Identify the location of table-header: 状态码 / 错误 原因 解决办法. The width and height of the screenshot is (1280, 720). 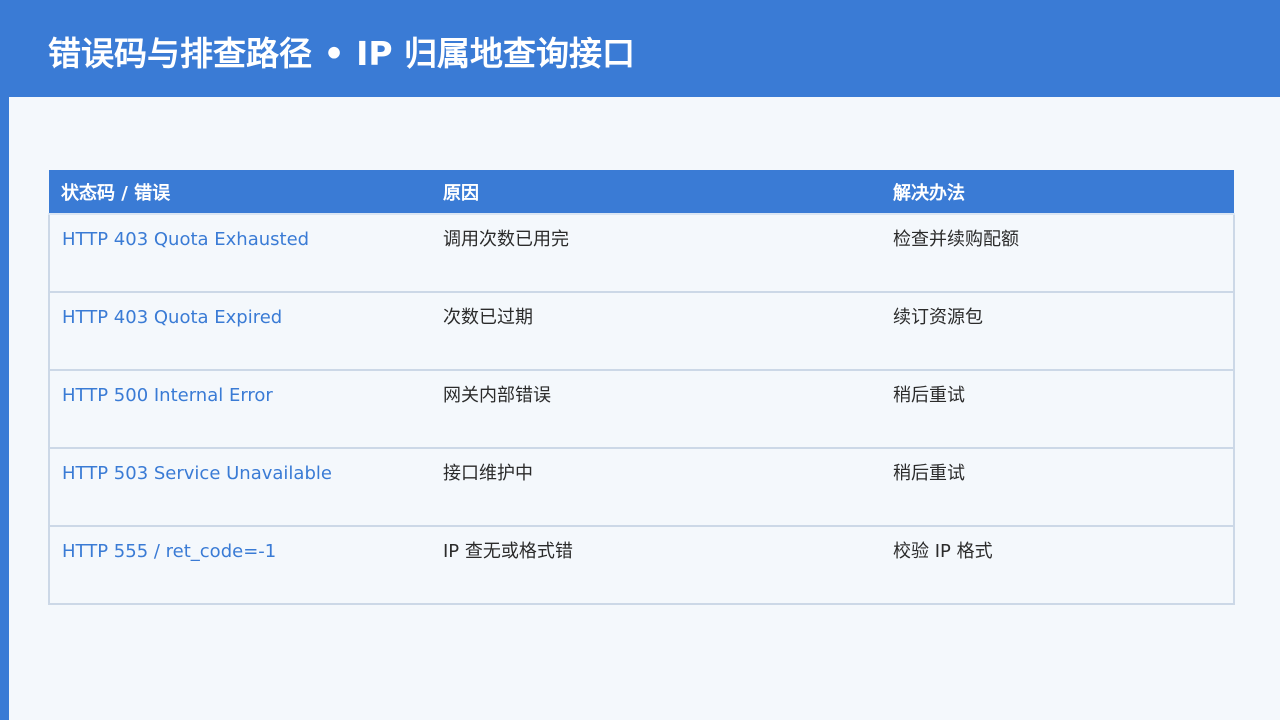
(641, 192).